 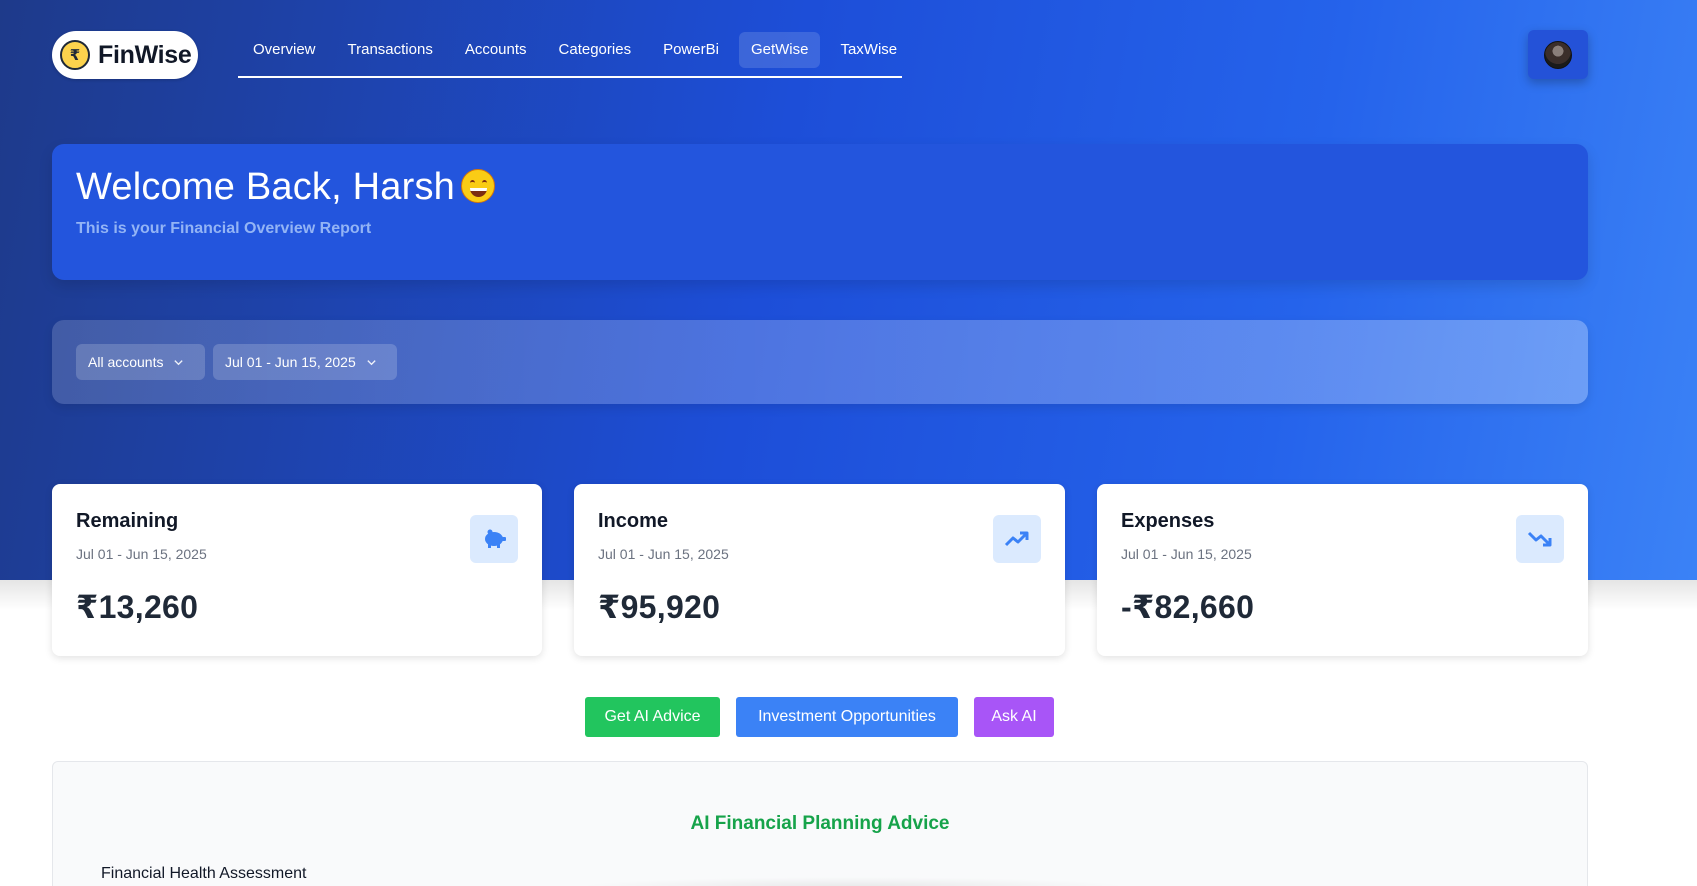 I want to click on avatar, so click(x=1558, y=54).